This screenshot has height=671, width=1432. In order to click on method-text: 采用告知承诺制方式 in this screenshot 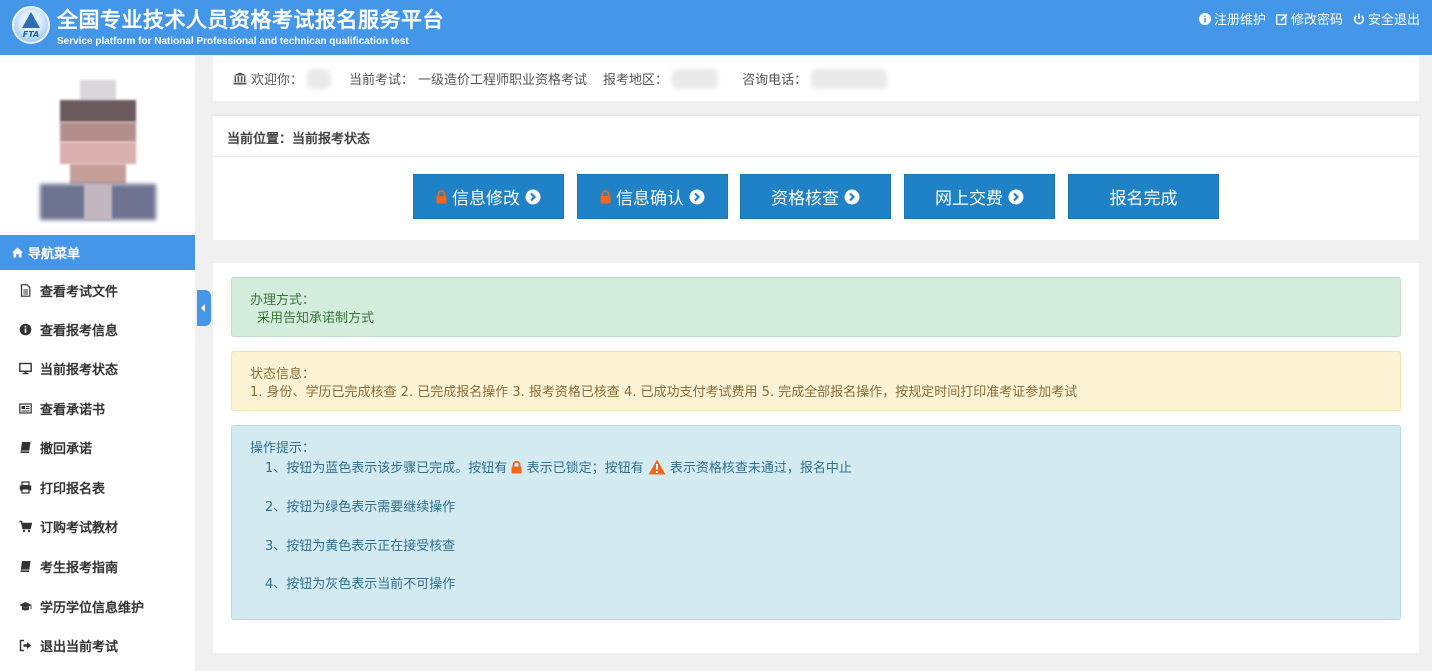, I will do `click(316, 318)`.